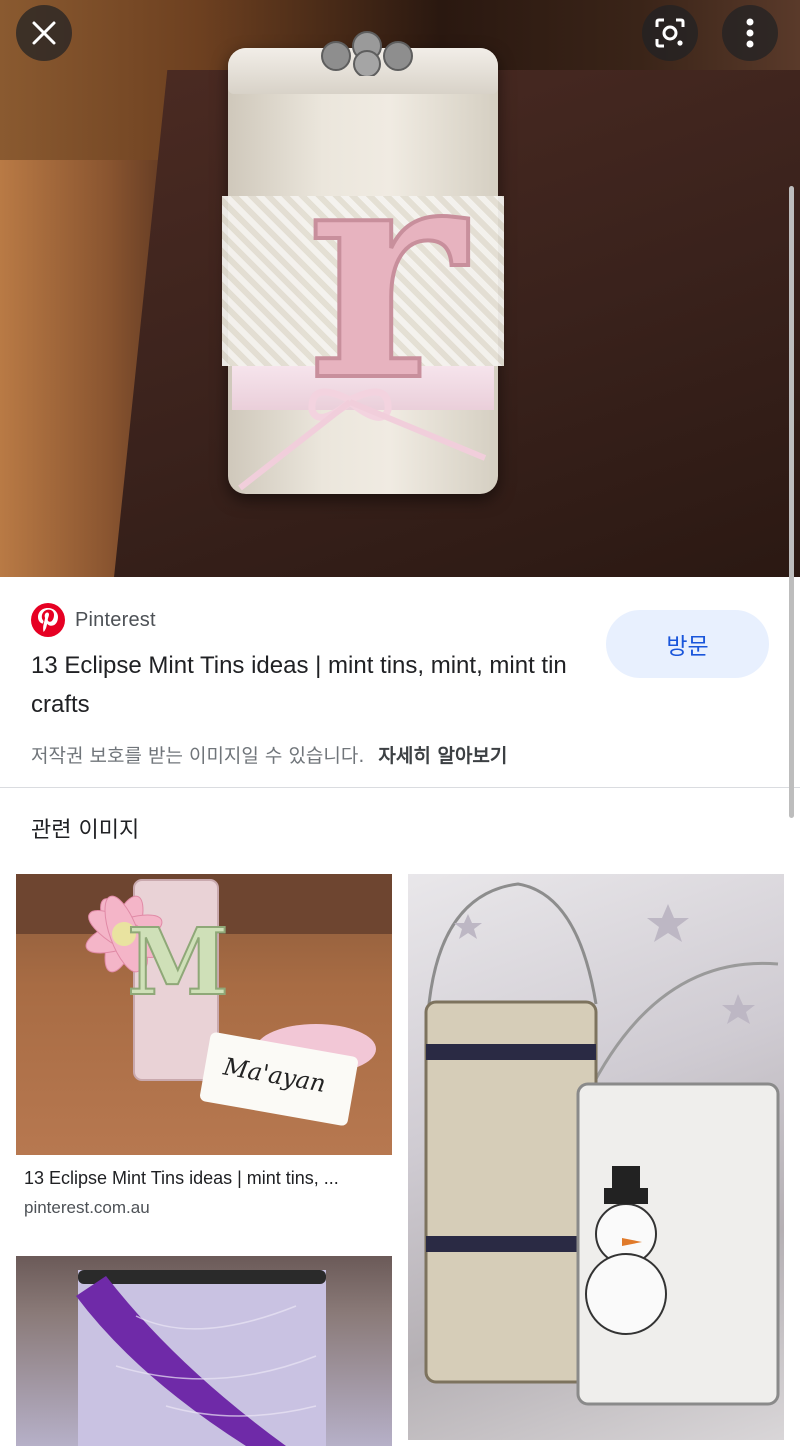  I want to click on related-image-1-picture: M Ma'ayan, so click(204, 1000).